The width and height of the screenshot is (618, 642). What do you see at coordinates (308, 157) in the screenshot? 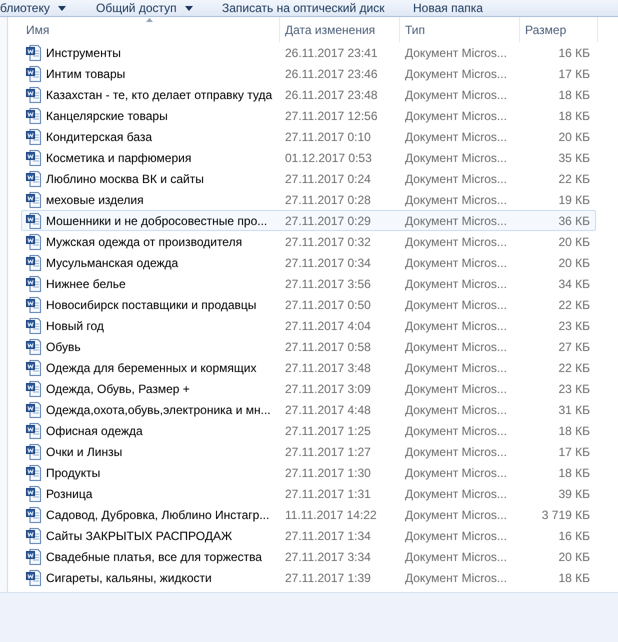
I see `file-row: Косметика и парфюмерия 01.12.2017 0:53 Документ Micros... 35 КБ` at bounding box center [308, 157].